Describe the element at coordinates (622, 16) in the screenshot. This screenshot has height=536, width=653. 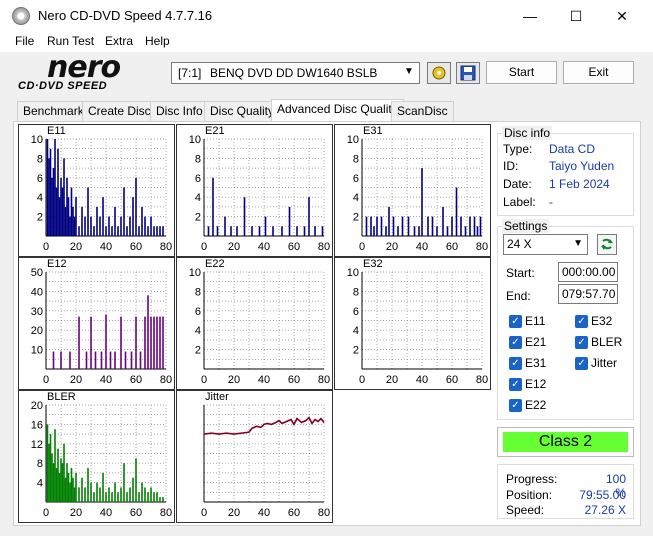
I see `close-button: ✕` at that location.